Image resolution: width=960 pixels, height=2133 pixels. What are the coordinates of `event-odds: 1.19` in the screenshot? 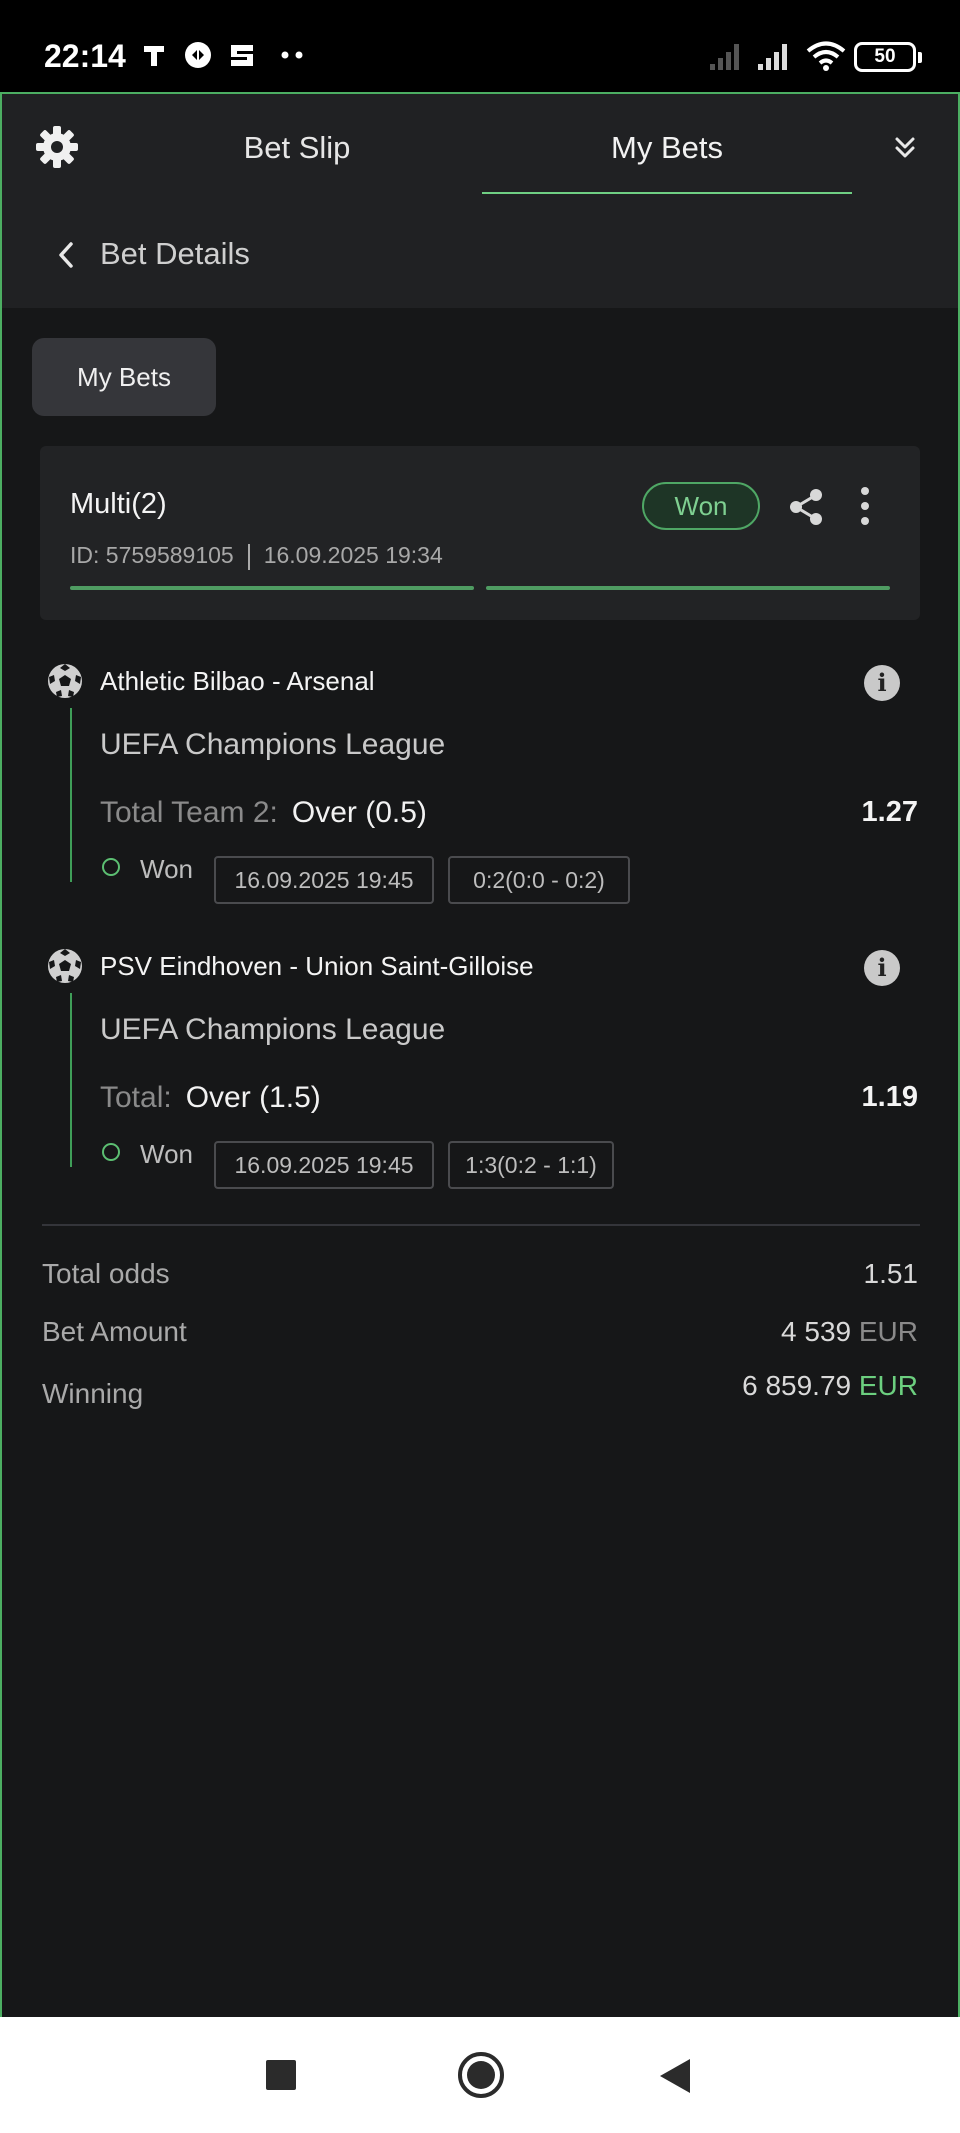 It's located at (889, 1097).